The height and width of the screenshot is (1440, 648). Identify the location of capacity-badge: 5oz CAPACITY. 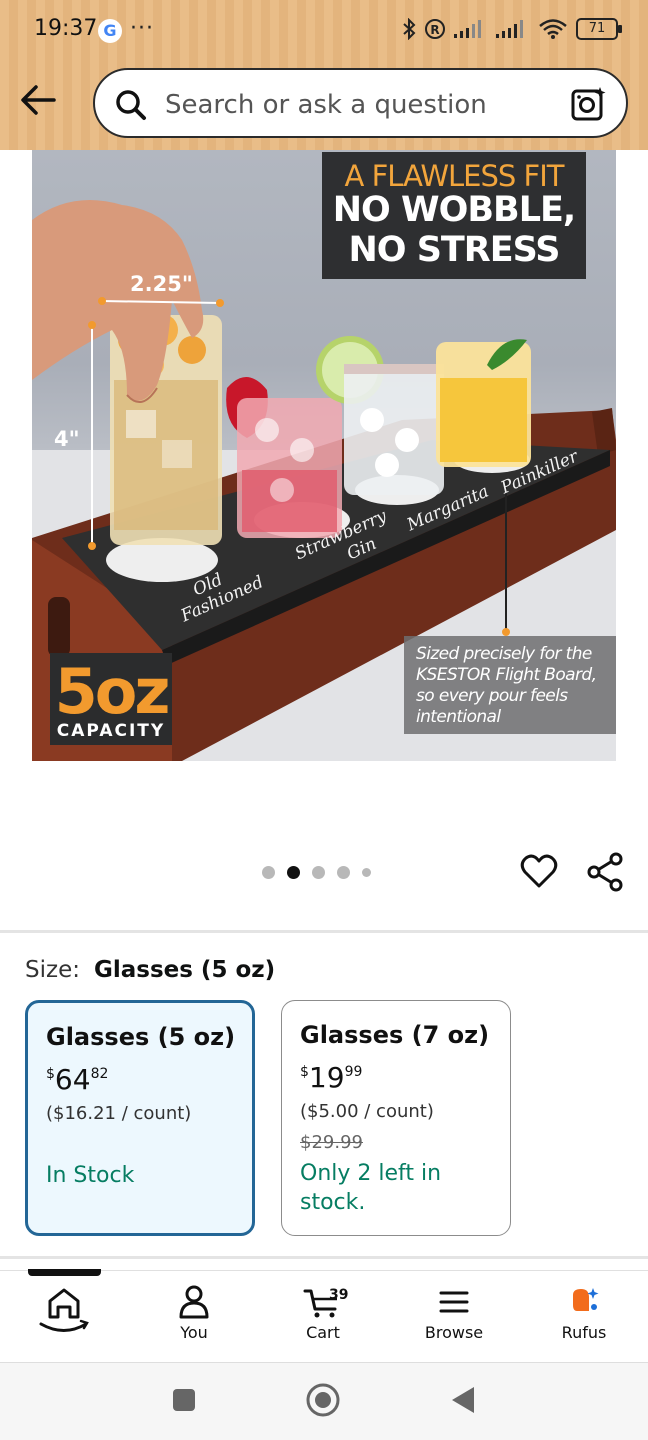
(111, 699).